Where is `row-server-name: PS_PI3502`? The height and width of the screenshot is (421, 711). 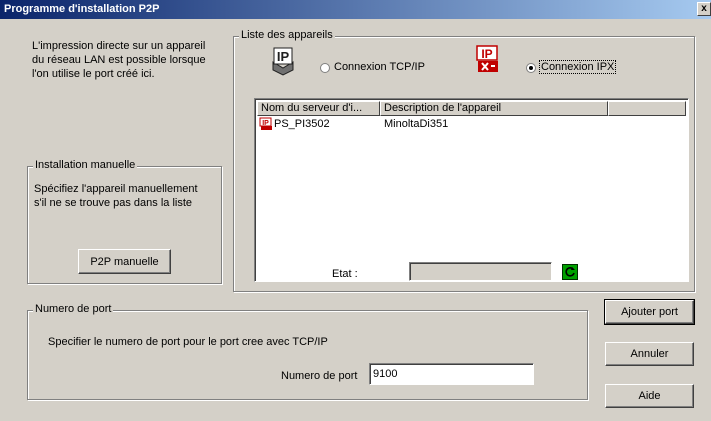
row-server-name: PS_PI3502 is located at coordinates (302, 124).